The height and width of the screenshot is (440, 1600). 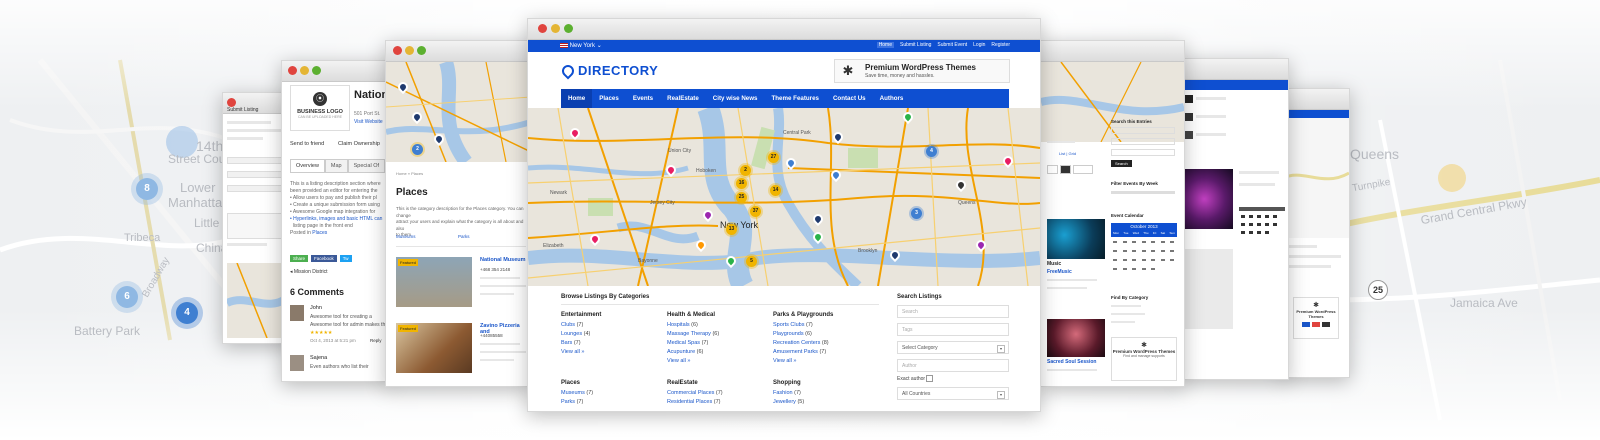 I want to click on top-link-home: Home, so click(x=885, y=45).